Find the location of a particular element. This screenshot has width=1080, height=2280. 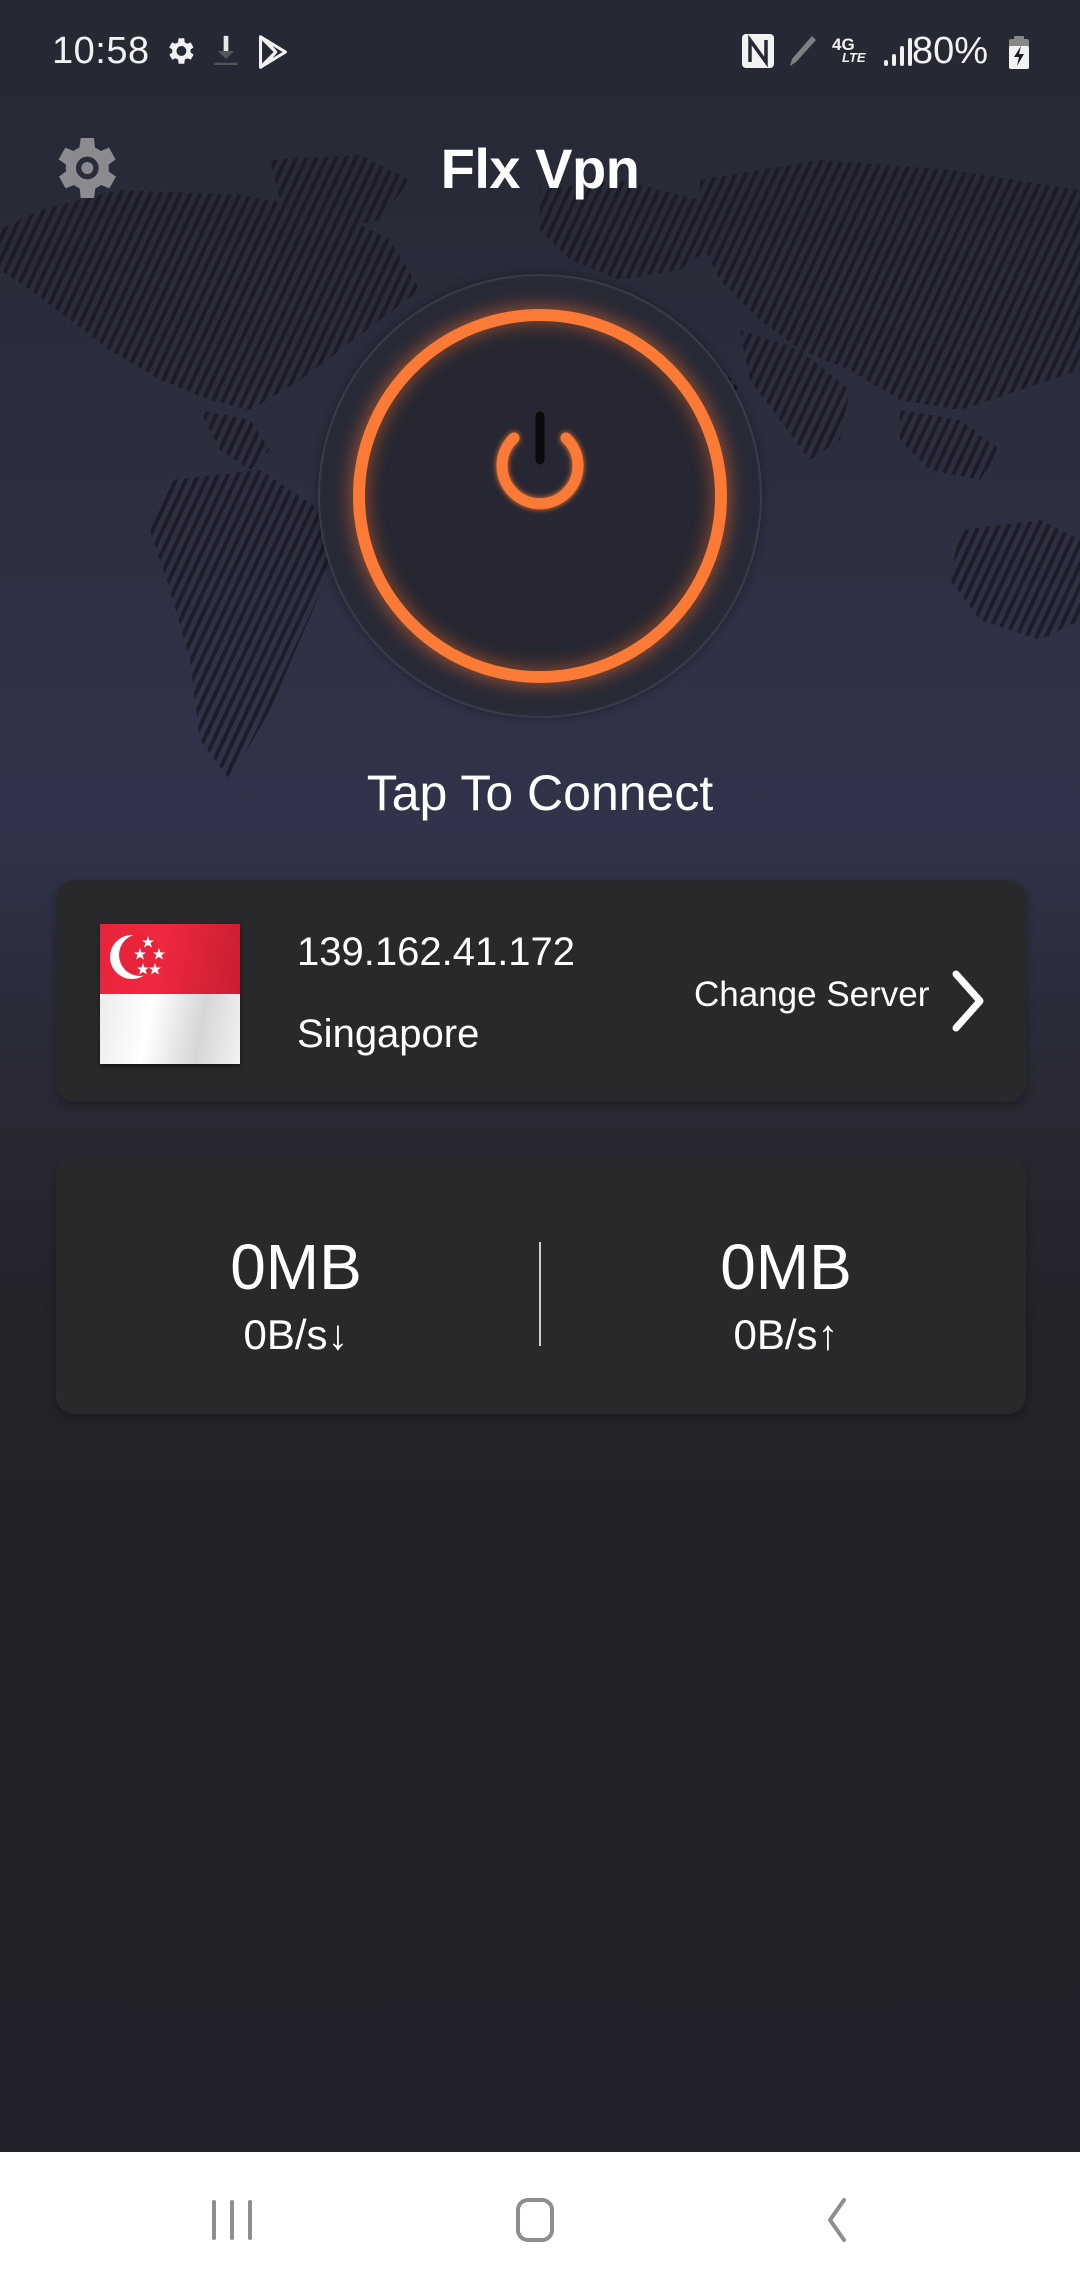

power-icon is located at coordinates (540, 460).